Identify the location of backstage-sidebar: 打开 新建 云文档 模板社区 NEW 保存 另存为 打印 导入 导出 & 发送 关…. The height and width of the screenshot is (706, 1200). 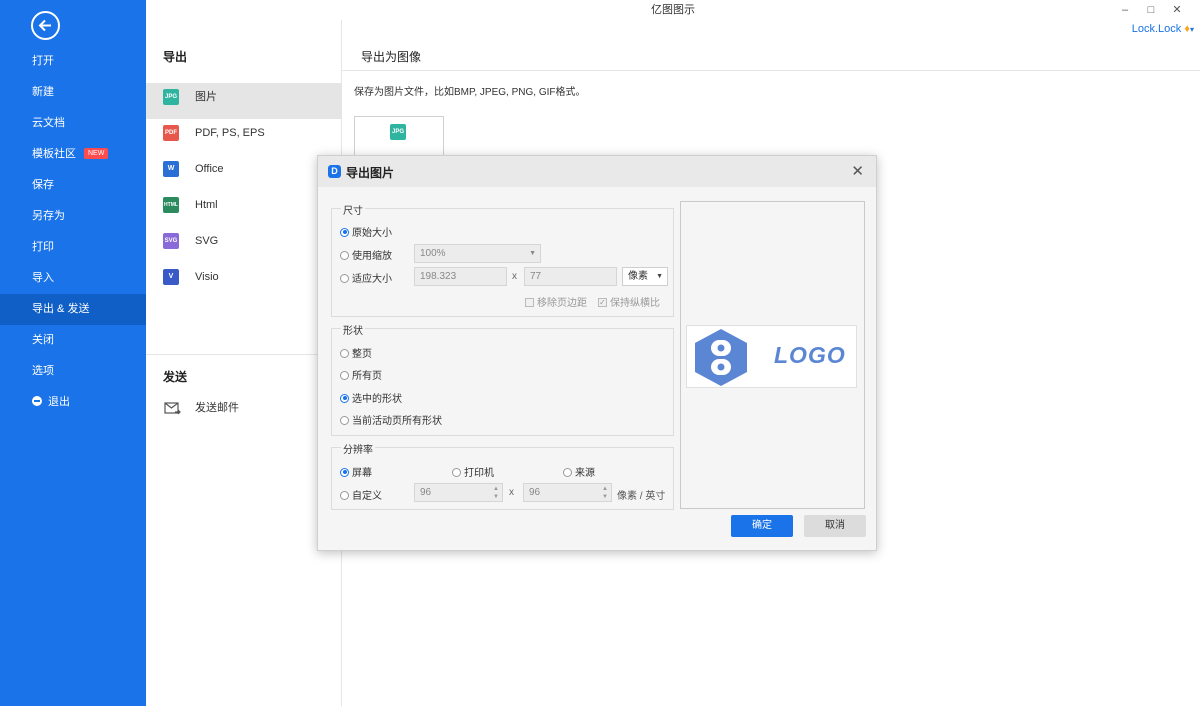
(73, 353).